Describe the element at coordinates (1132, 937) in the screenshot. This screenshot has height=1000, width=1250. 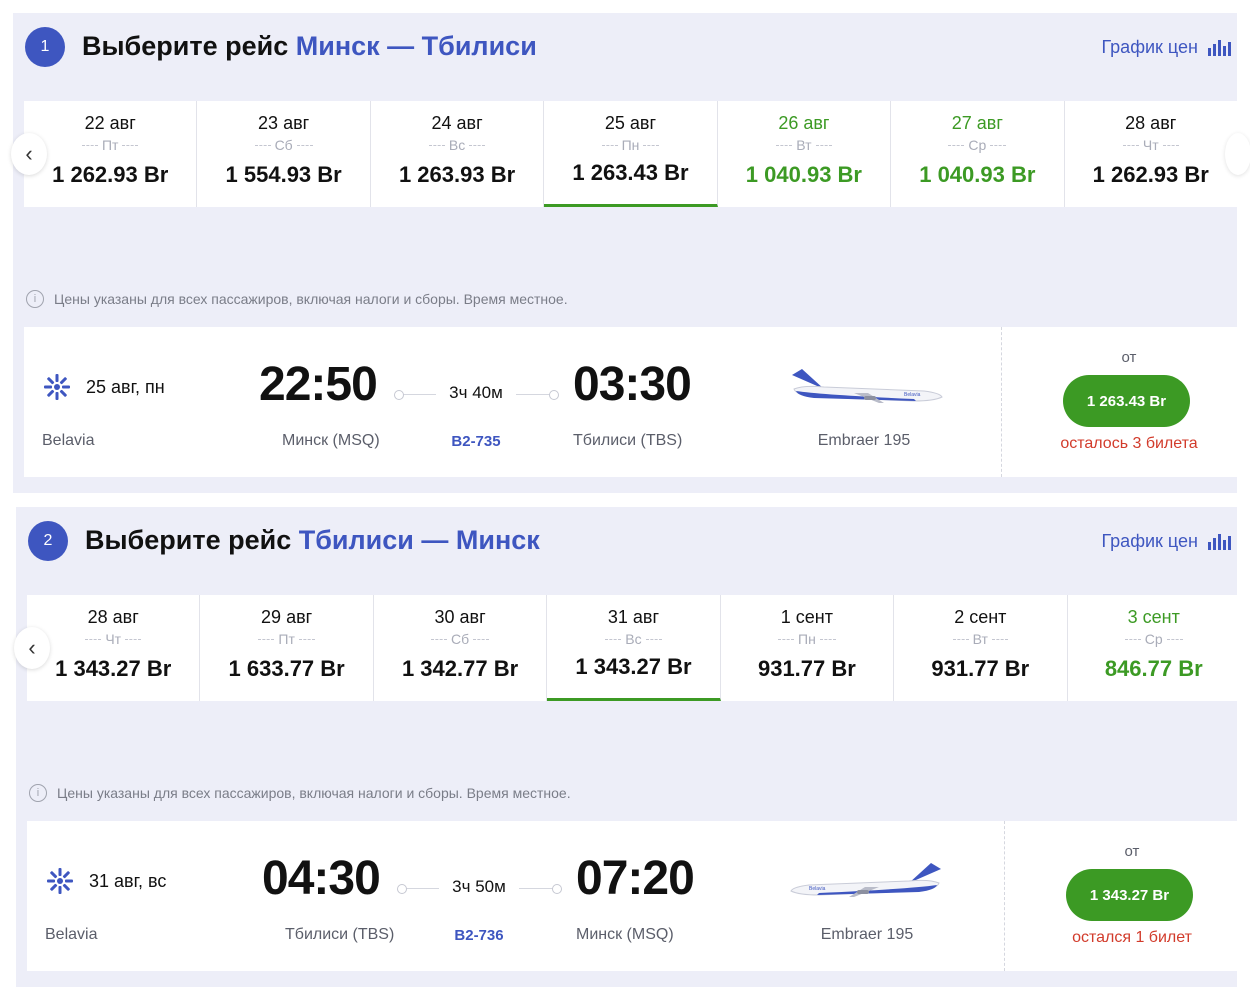
I see `seats-left: остался 1 билет` at that location.